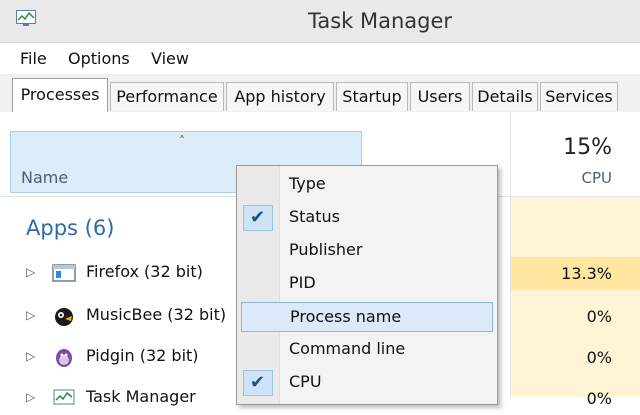 Image resolution: width=640 pixels, height=415 pixels. I want to click on menu-item-label: Process name, so click(346, 316).